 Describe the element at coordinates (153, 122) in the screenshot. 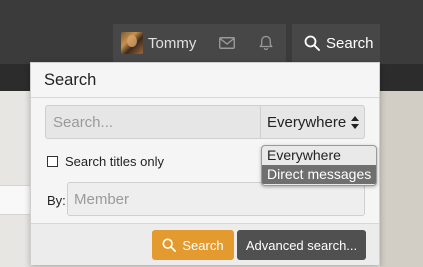

I see `search-input` at that location.